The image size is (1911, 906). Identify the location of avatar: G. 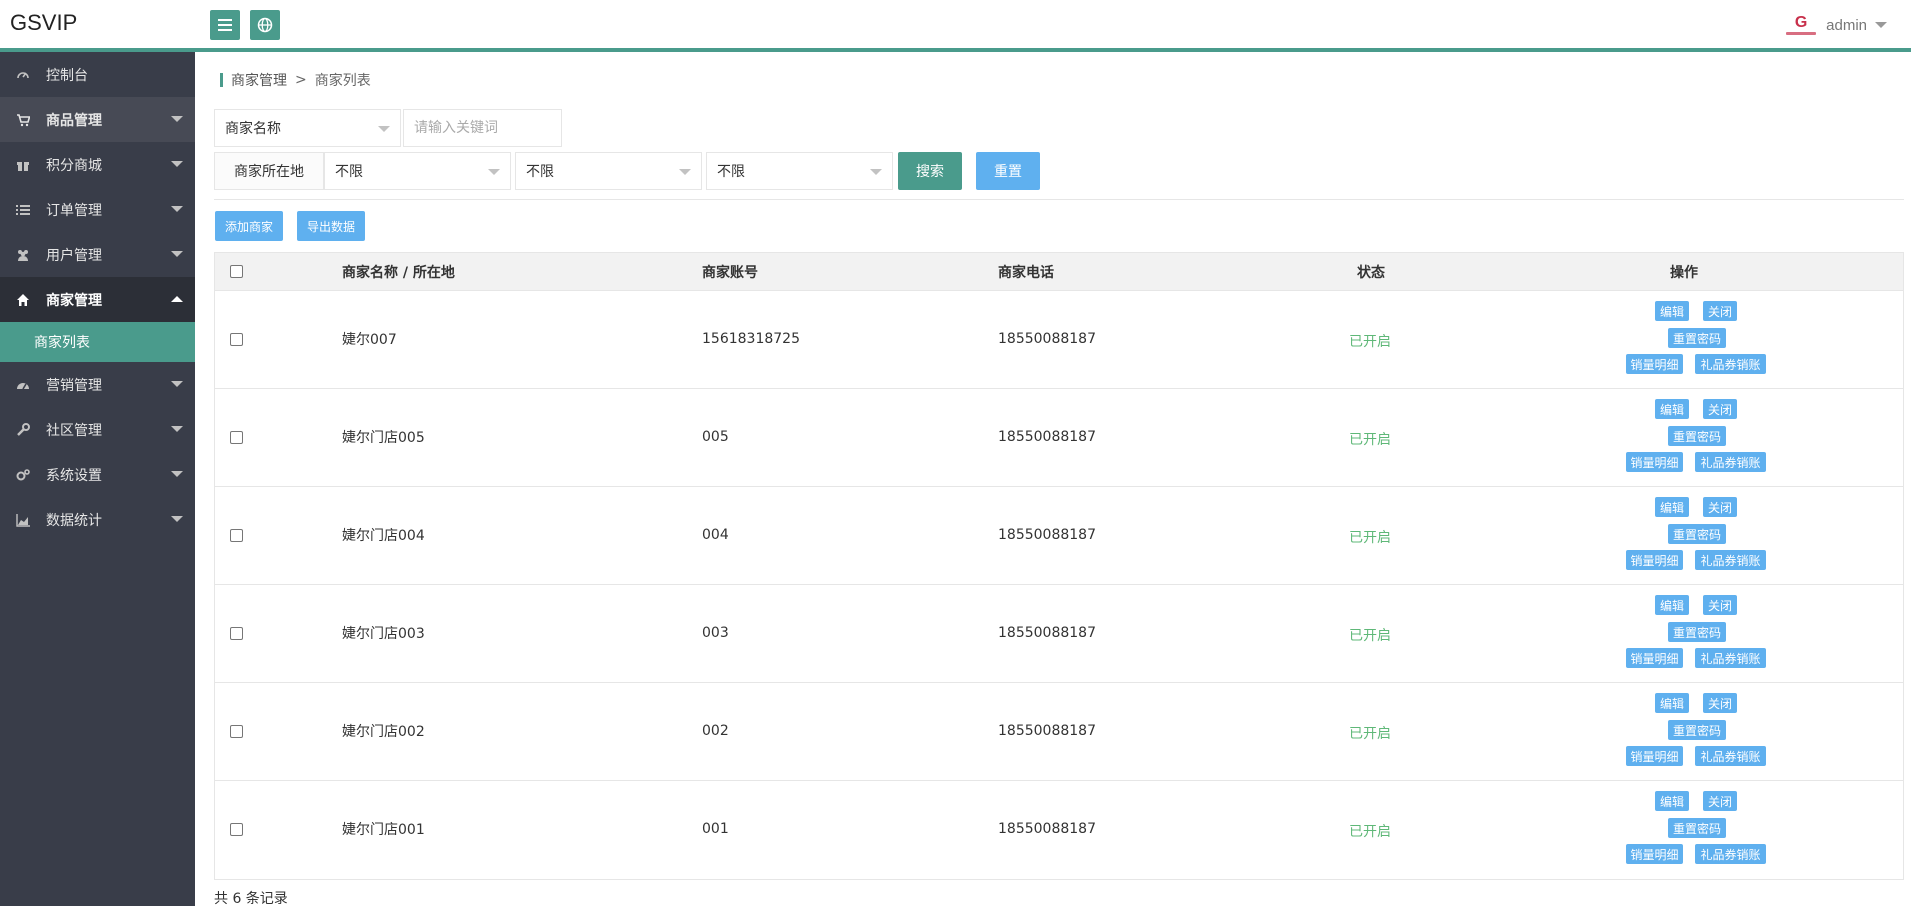
(1801, 25).